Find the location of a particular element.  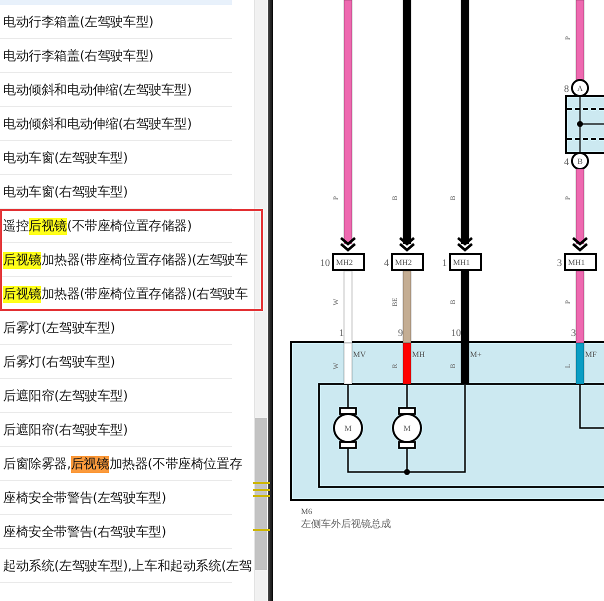

pin-number: 8 is located at coordinates (566, 89).